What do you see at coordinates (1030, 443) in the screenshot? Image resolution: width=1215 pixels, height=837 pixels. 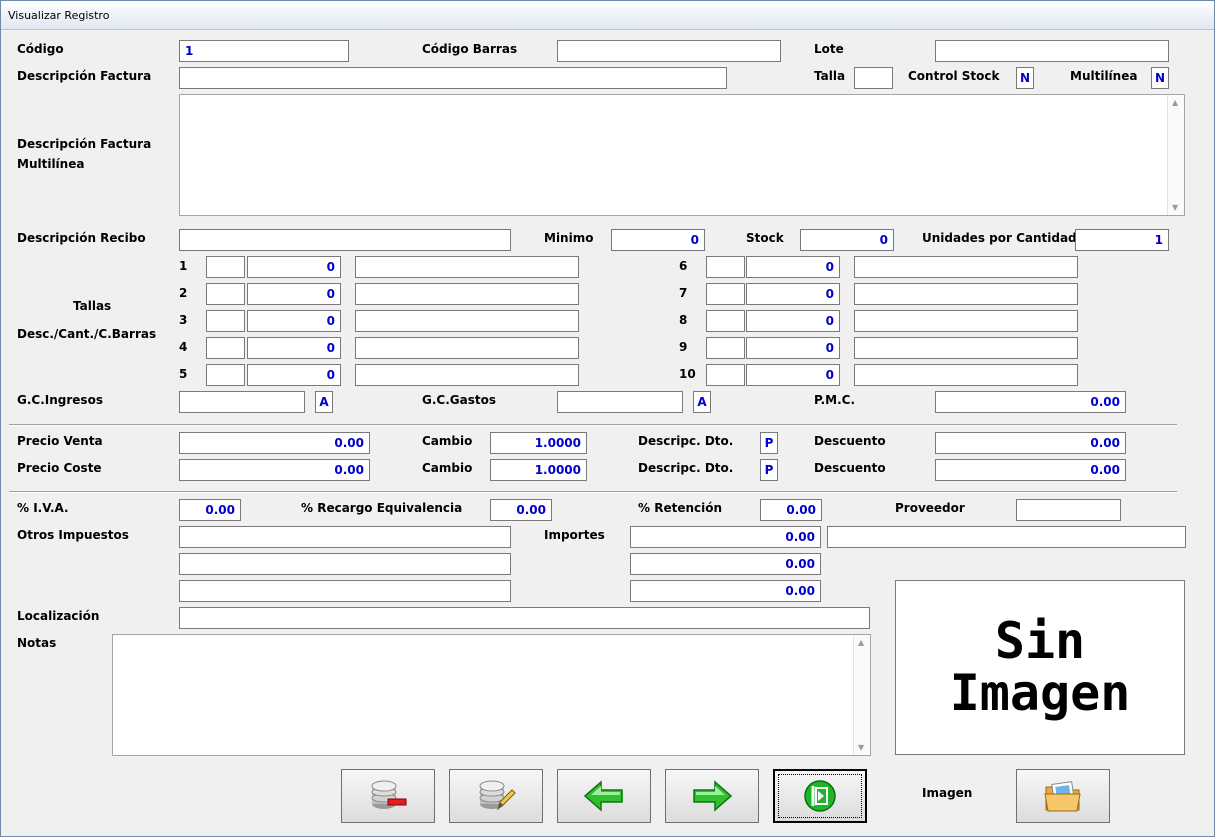 I see `descuento-venta-field: 0.00` at bounding box center [1030, 443].